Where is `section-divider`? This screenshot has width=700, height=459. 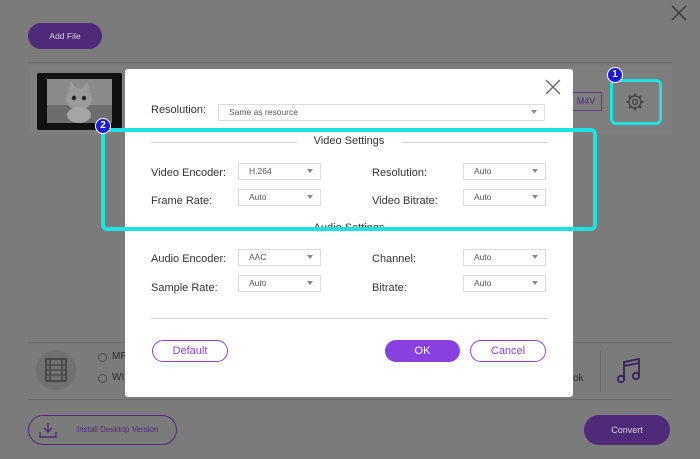 section-divider is located at coordinates (349, 318).